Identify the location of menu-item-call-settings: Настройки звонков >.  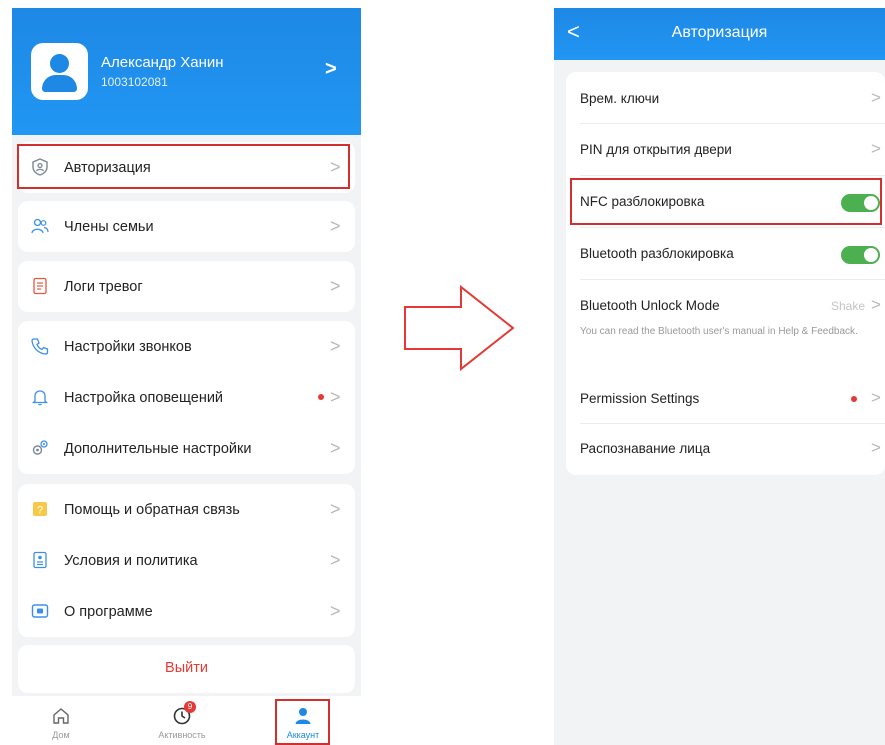
(186, 346).